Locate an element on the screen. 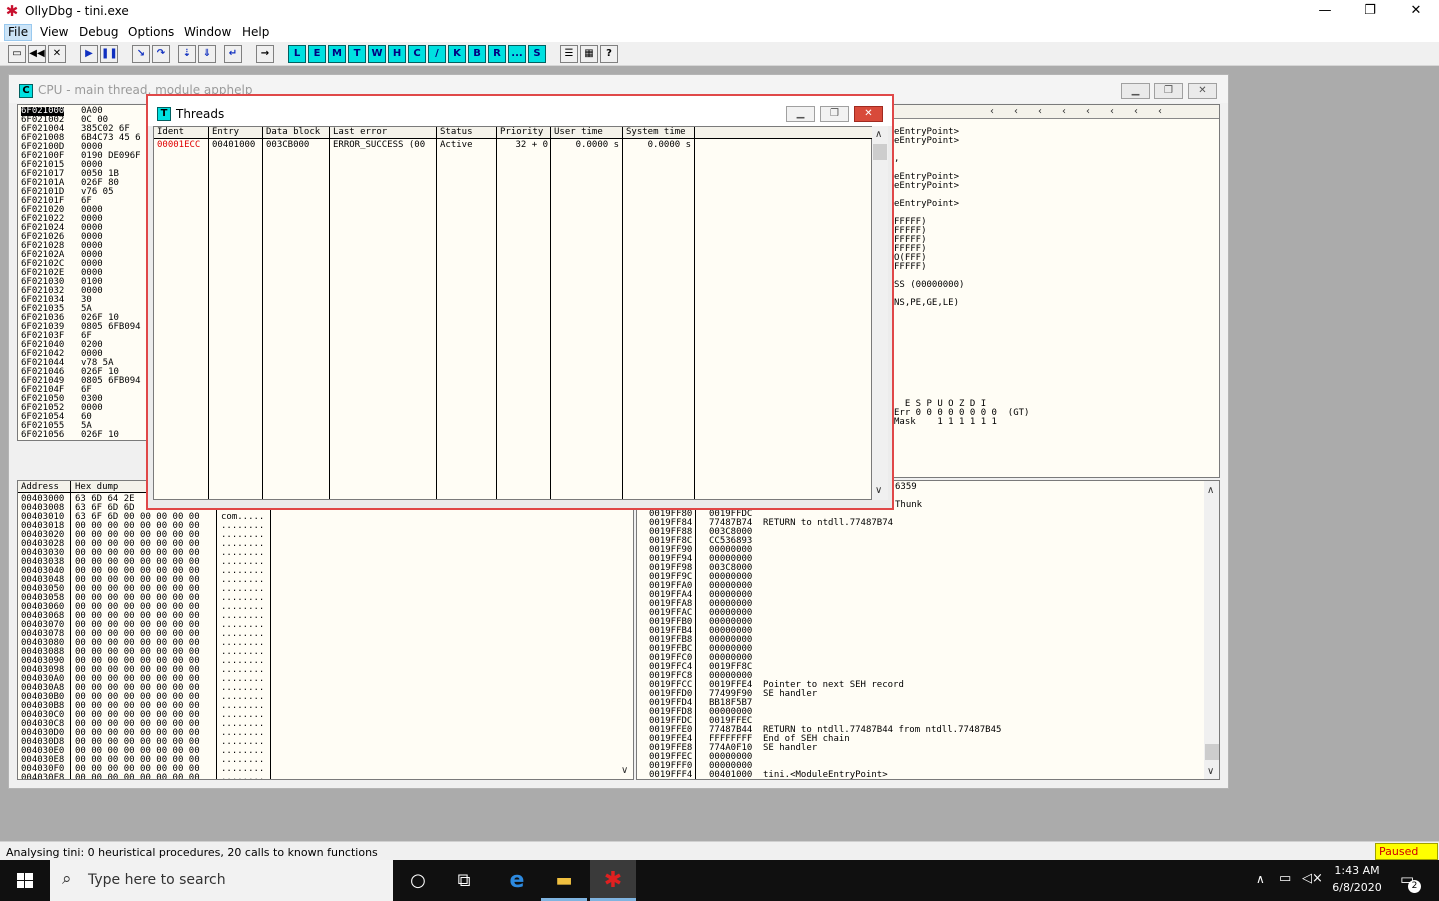 This screenshot has width=1439, height=901. trace-over-icon: ⇓ is located at coordinates (207, 54).